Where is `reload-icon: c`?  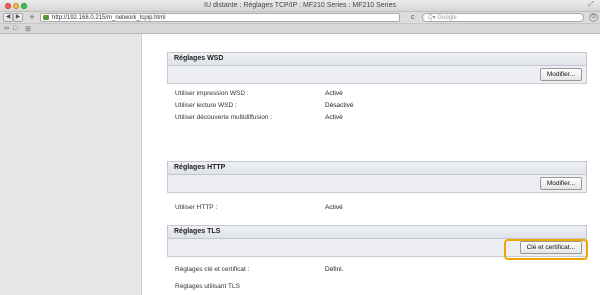 reload-icon: c is located at coordinates (413, 17).